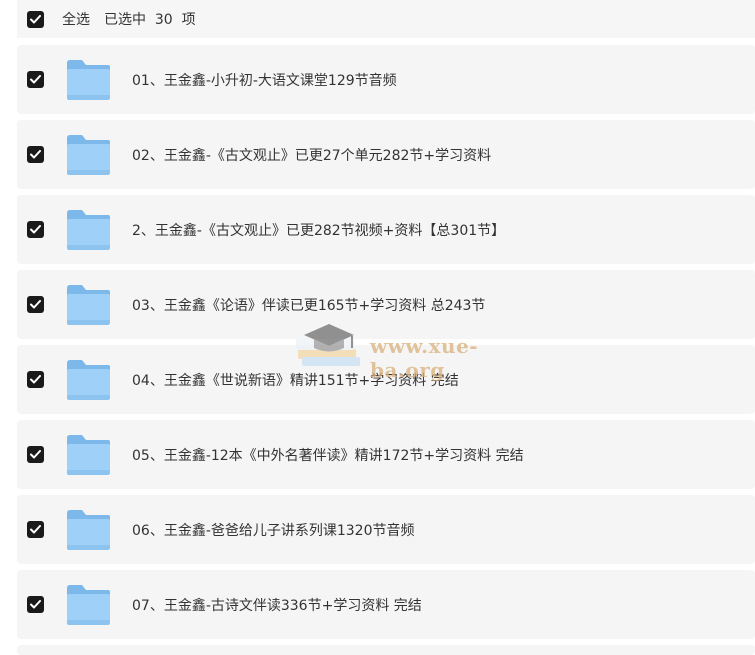 This screenshot has height=655, width=755. I want to click on select-all-checkbox, so click(35, 19).